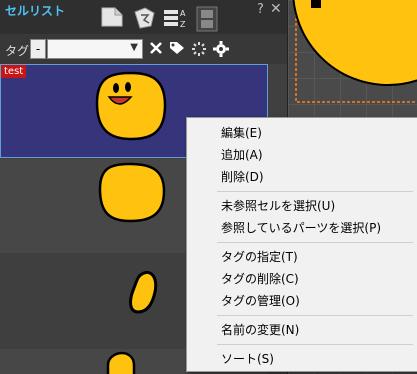  What do you see at coordinates (241, 132) in the screenshot?
I see `menu-item-edit: 編集(E)` at bounding box center [241, 132].